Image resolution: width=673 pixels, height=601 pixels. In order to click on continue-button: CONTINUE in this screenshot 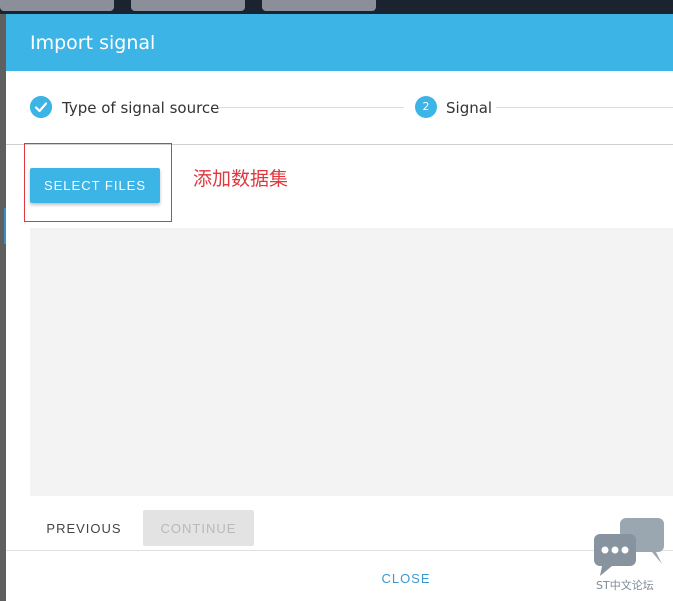, I will do `click(198, 528)`.